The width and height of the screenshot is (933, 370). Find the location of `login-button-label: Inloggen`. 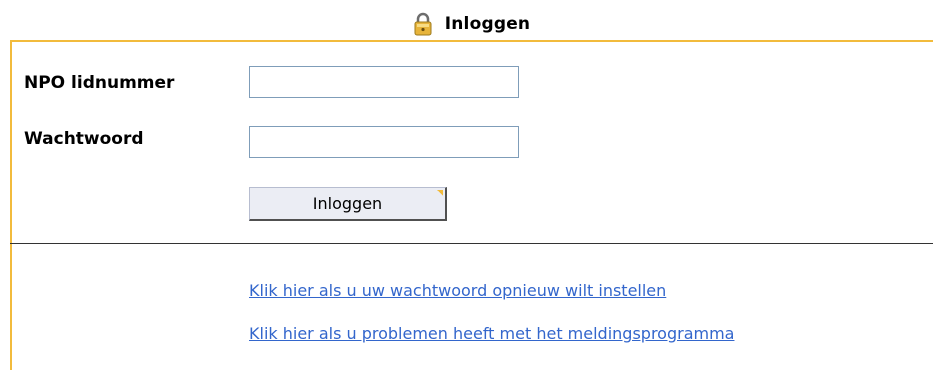

login-button-label: Inloggen is located at coordinates (347, 203).